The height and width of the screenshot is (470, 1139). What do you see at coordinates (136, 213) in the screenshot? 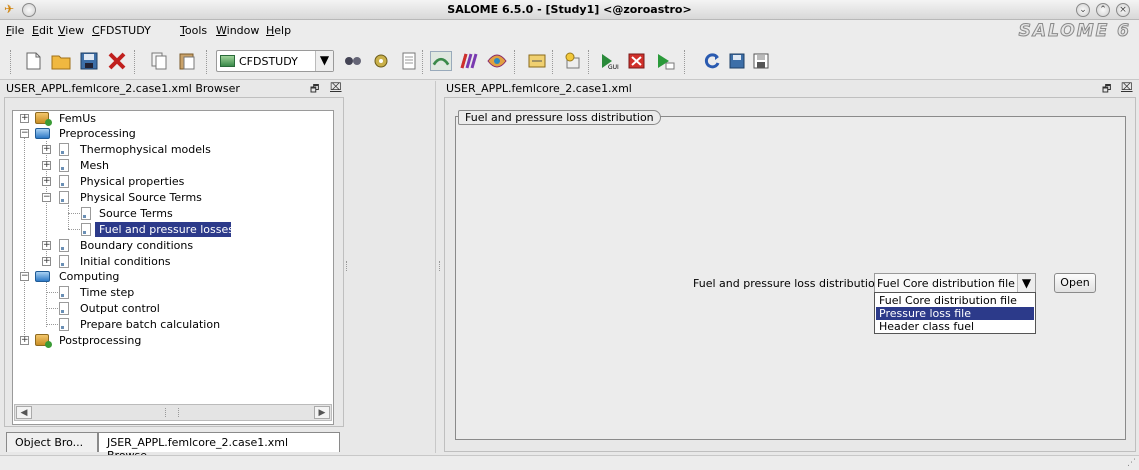
I see `tree-item-label: Source Terms` at bounding box center [136, 213].